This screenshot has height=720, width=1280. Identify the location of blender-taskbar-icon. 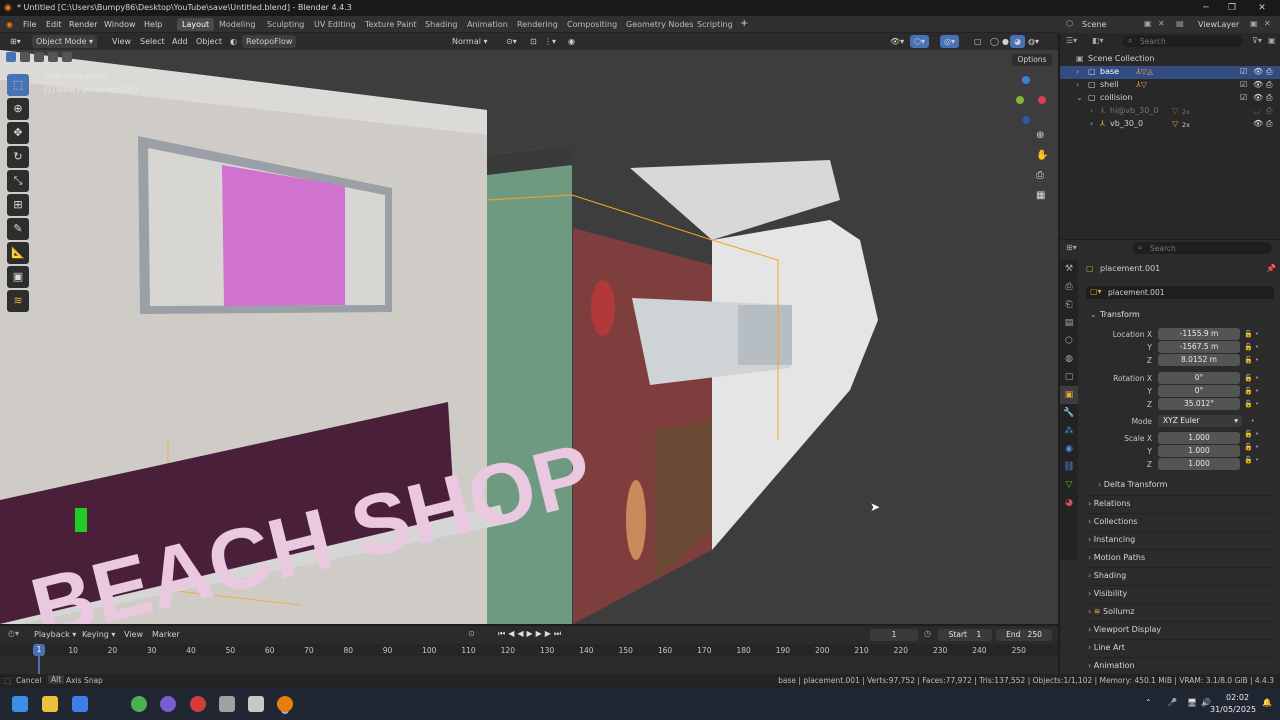
(285, 704).